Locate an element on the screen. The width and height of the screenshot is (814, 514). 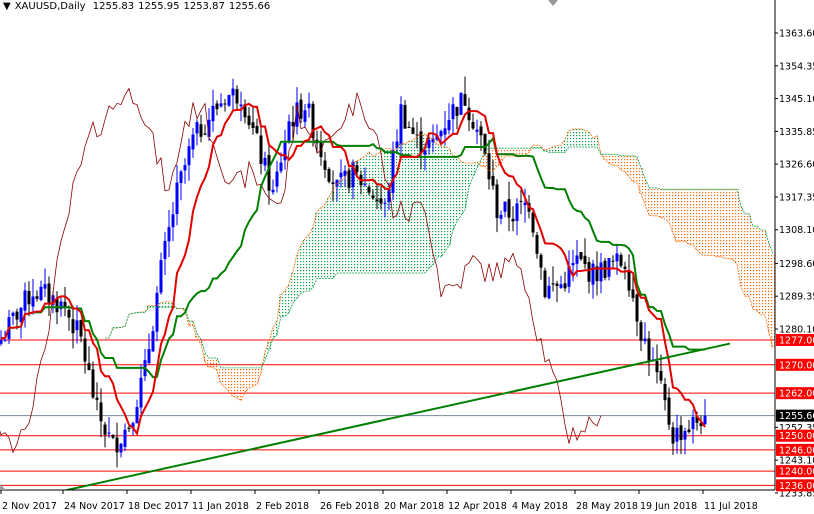
level-label: 1246.00 is located at coordinates (796, 450).